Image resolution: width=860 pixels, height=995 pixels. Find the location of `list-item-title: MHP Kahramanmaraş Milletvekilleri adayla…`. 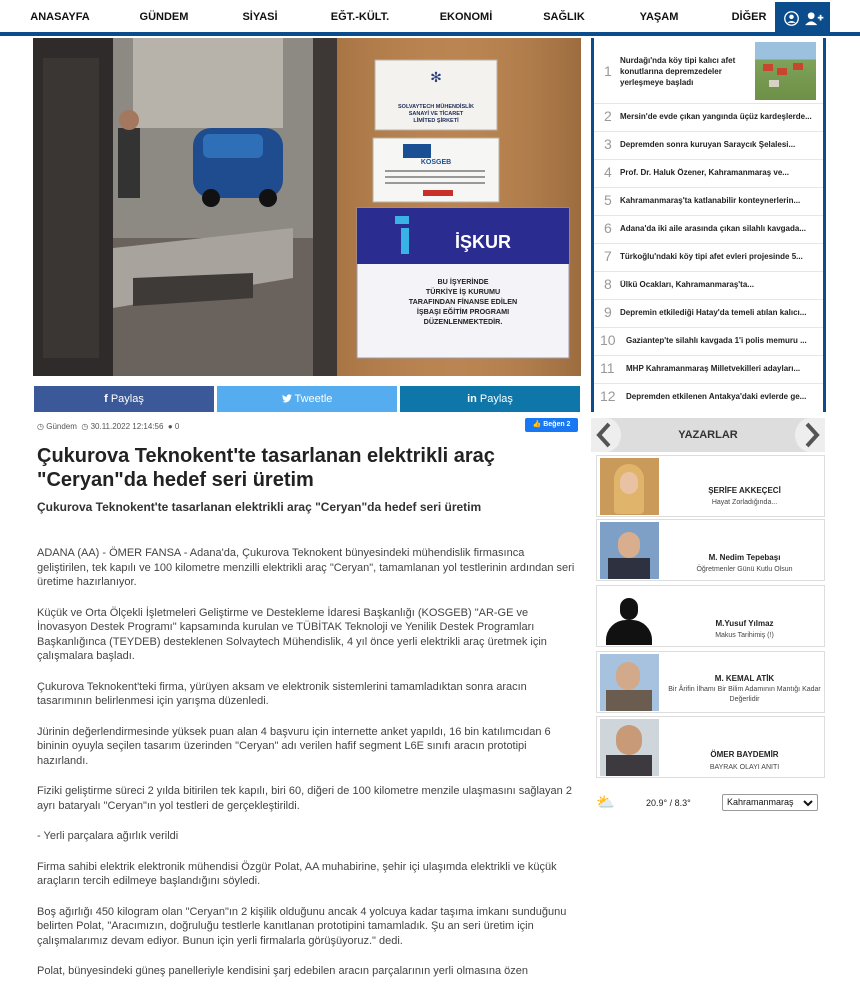

list-item-title: MHP Kahramanmaraş Milletvekilleri adayla… is located at coordinates (713, 368).